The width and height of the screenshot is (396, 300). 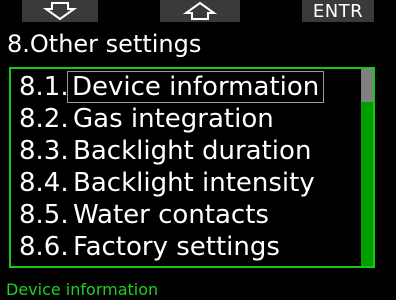 I want to click on menu-item-number: 8.3., so click(x=44, y=151).